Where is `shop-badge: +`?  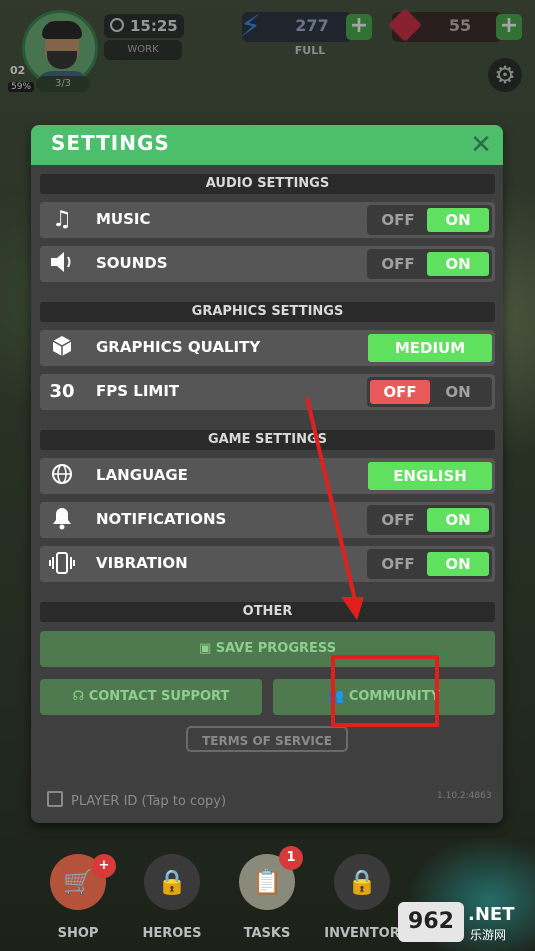
shop-badge: + is located at coordinates (104, 866).